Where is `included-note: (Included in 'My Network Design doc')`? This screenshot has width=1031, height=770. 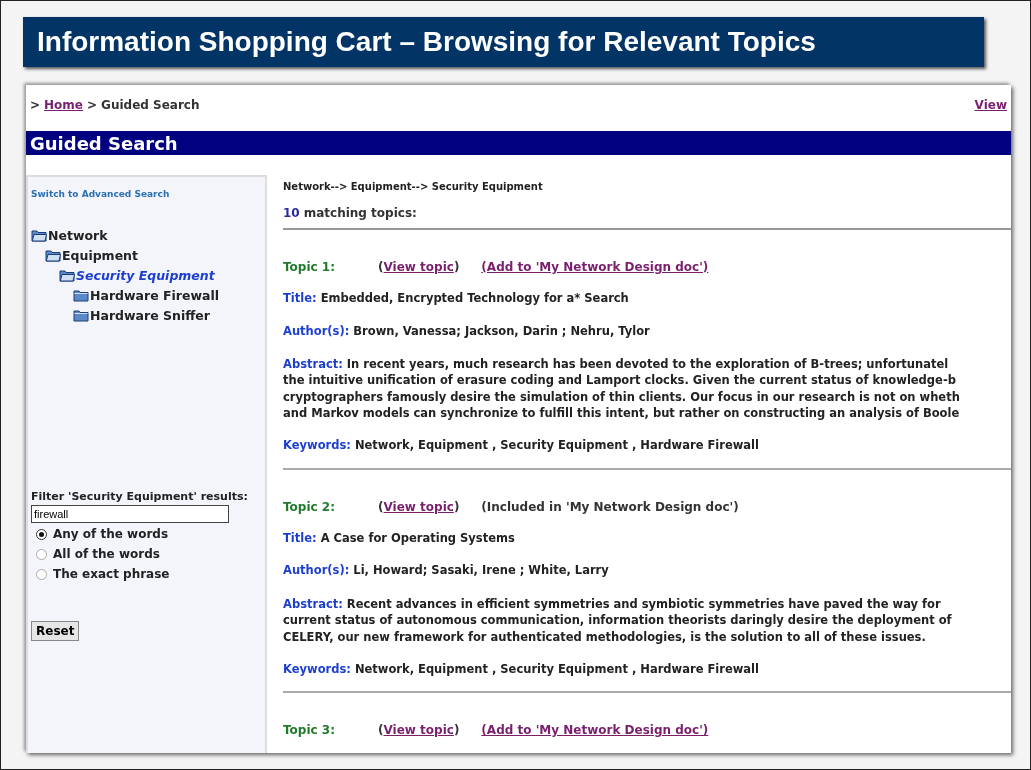 included-note: (Included in 'My Network Design doc') is located at coordinates (610, 506).